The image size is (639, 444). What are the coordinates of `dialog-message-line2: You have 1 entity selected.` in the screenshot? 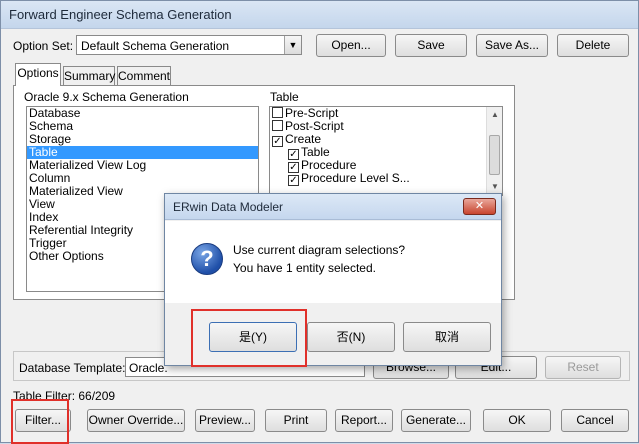 It's located at (304, 268).